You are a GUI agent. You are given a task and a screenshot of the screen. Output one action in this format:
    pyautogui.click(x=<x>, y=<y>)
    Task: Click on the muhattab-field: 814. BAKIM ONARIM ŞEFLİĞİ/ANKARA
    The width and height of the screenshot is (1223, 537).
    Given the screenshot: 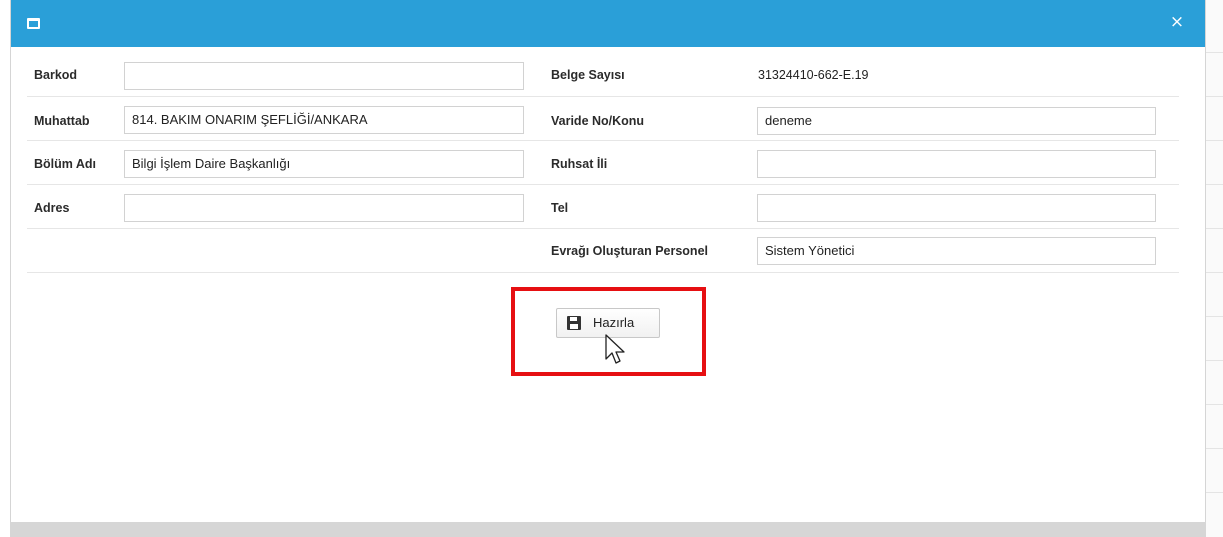 What is the action you would take?
    pyautogui.click(x=324, y=120)
    